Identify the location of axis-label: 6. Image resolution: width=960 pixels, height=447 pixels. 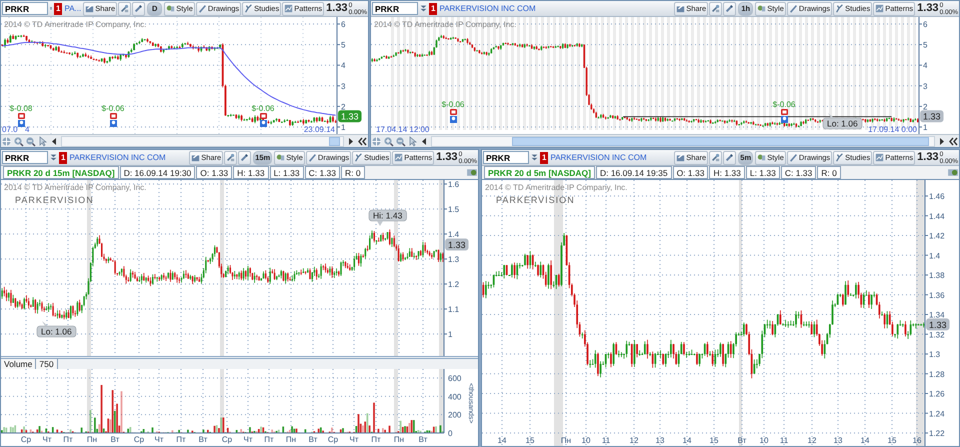
(925, 24).